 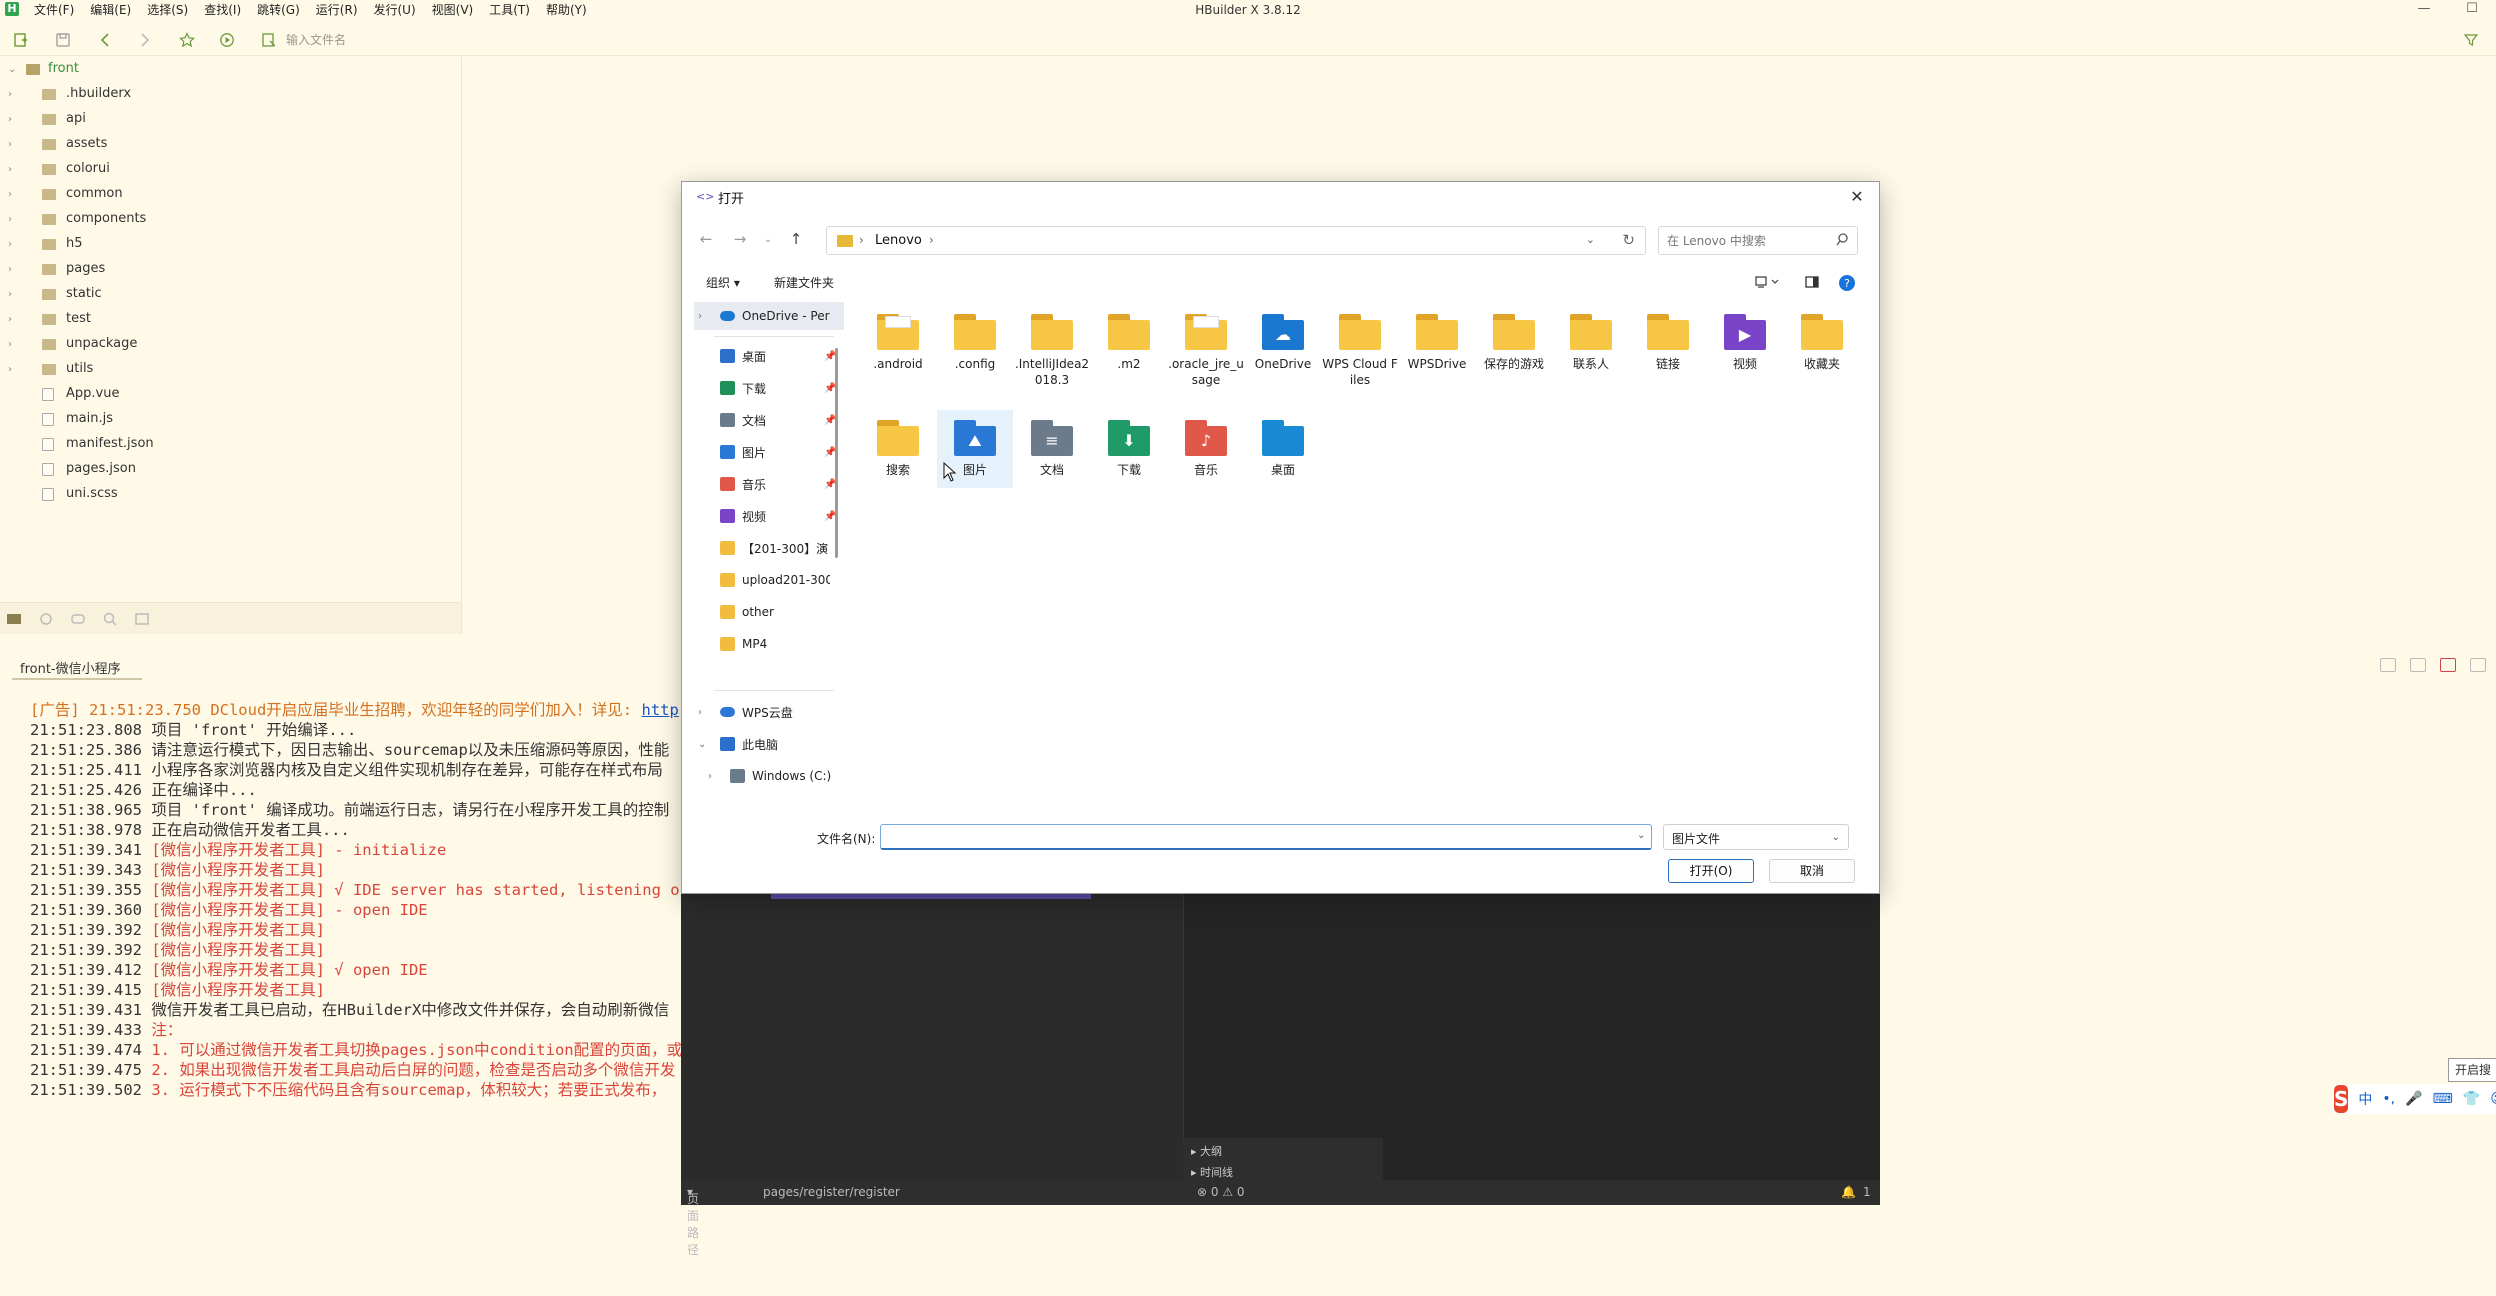 What do you see at coordinates (2448, 665) in the screenshot?
I see `console-clear-icon` at bounding box center [2448, 665].